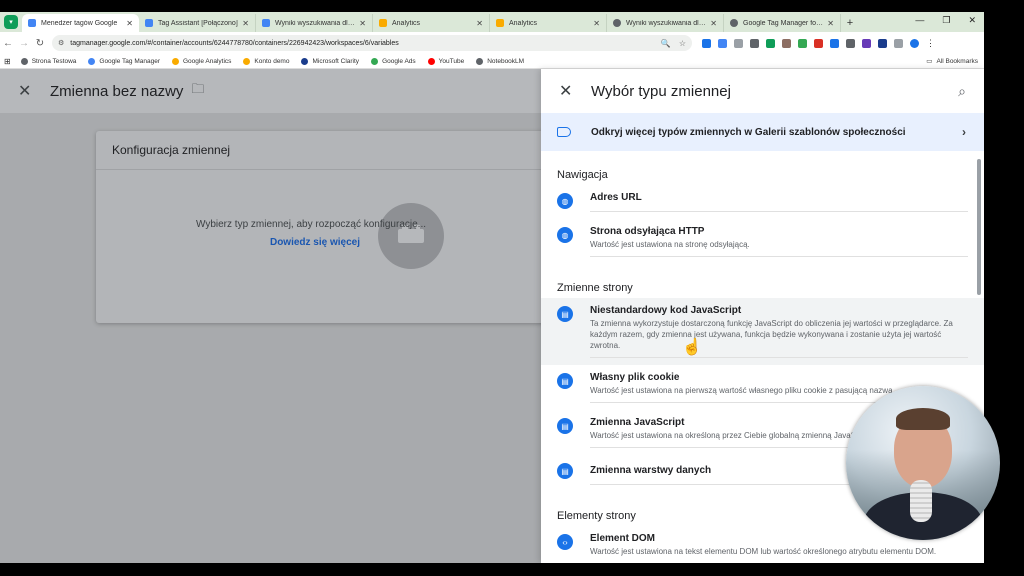 The image size is (1024, 576). What do you see at coordinates (40, 43) in the screenshot?
I see `reload-icon: ↻` at bounding box center [40, 43].